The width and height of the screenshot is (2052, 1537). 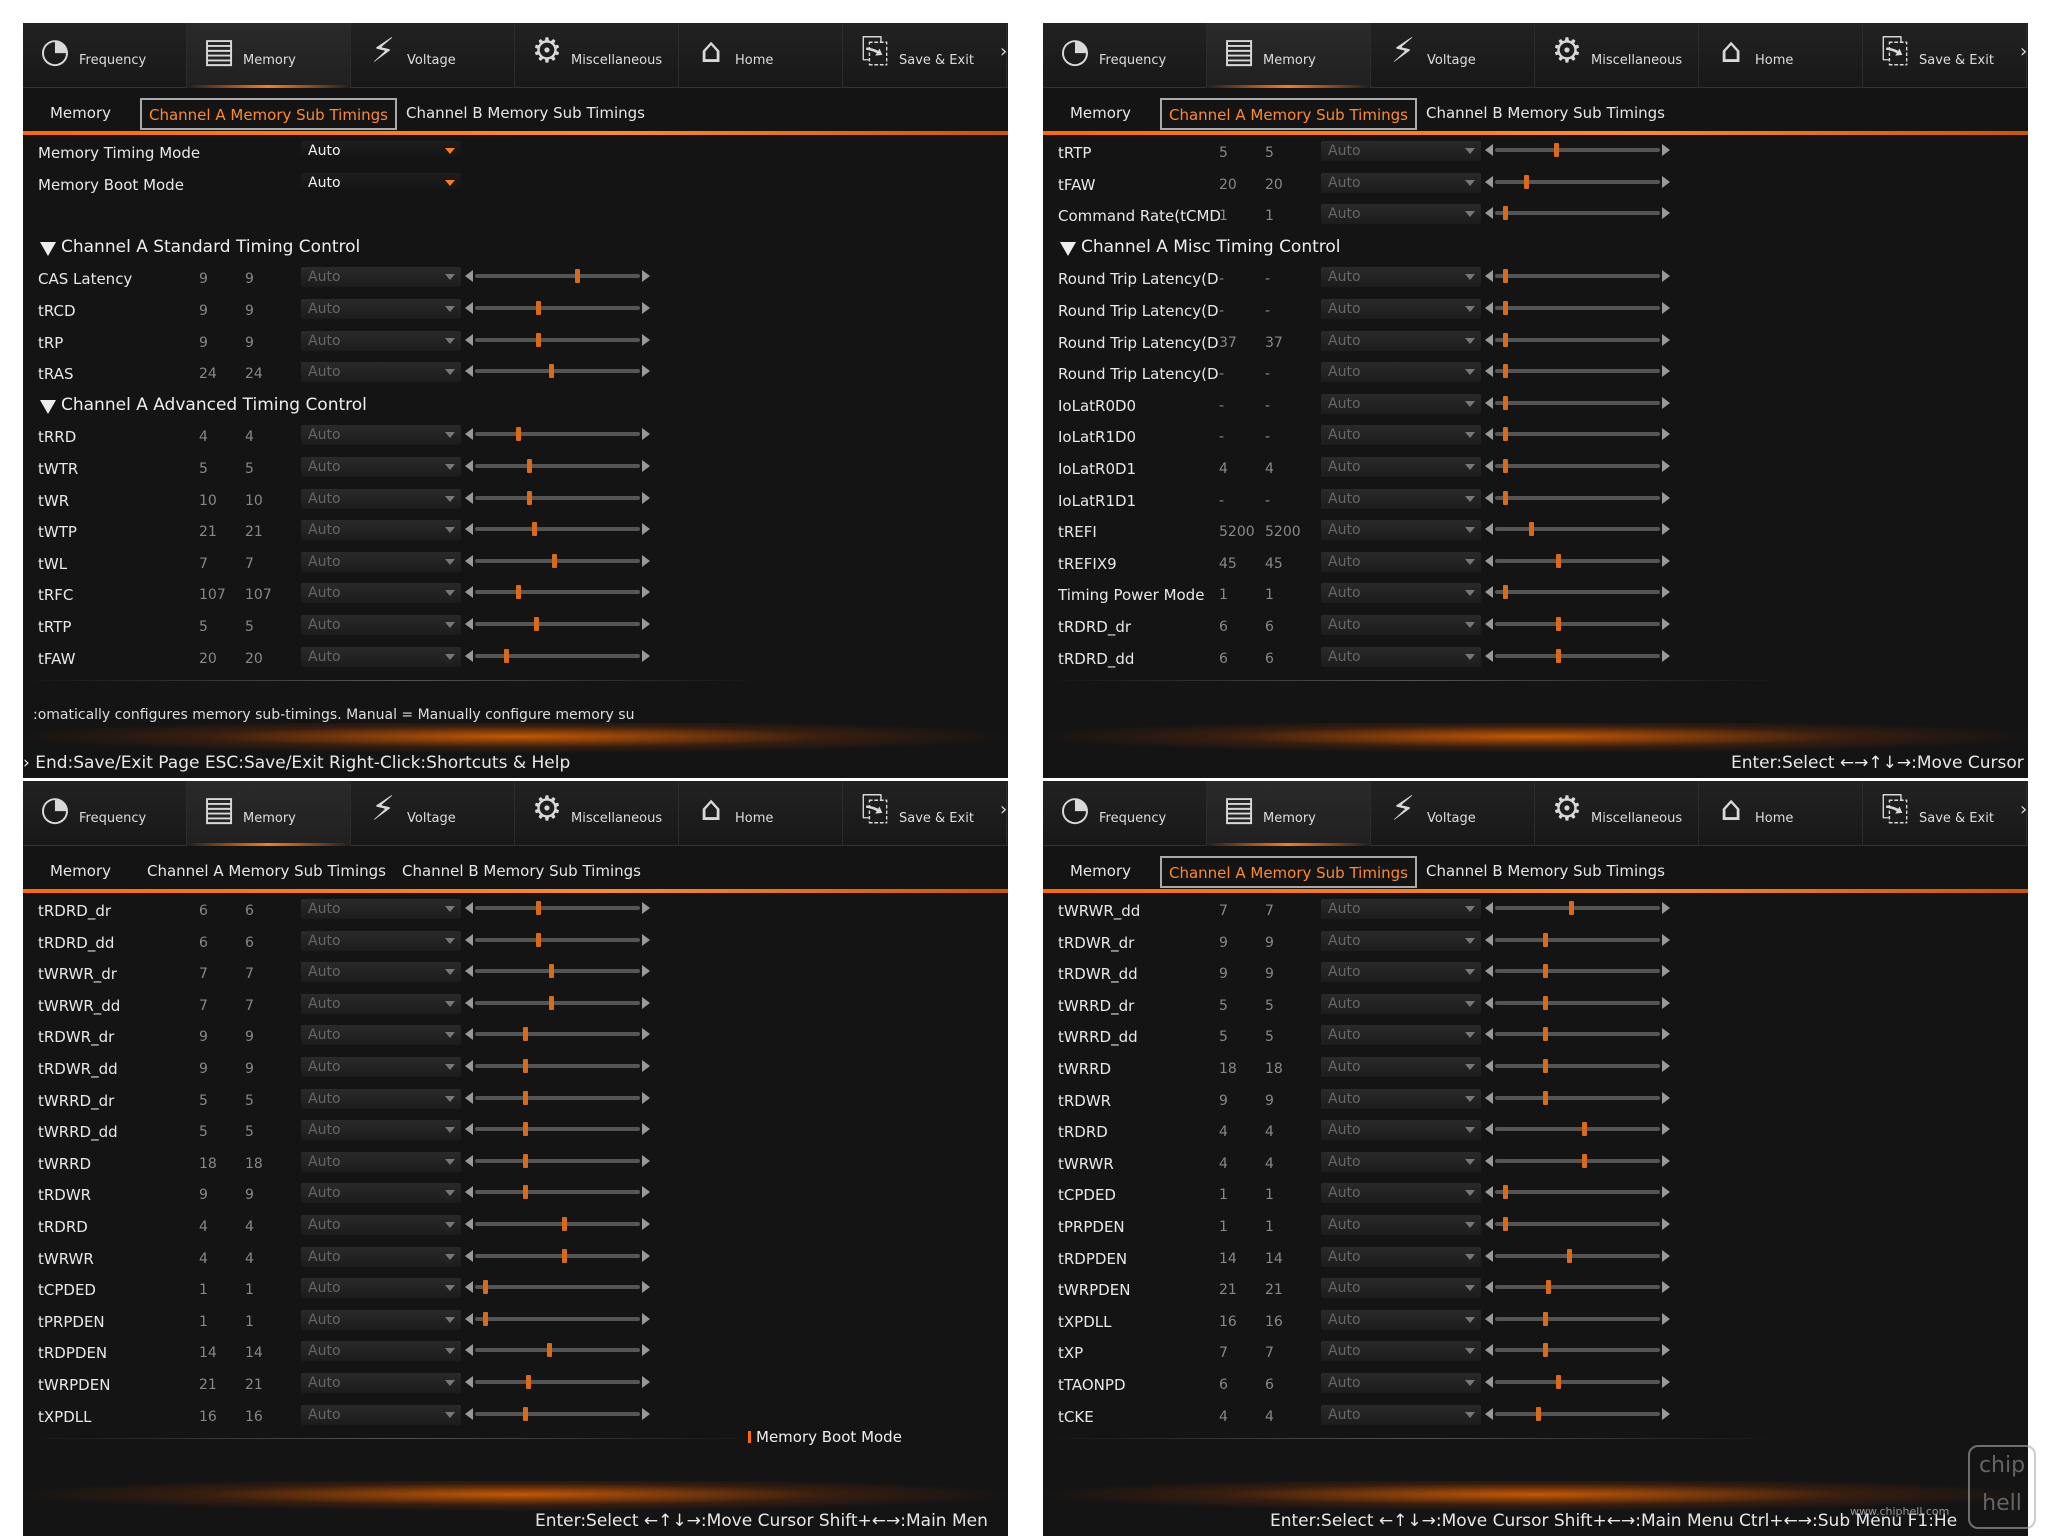 I want to click on timing-row-trdrd-dr: tRDRD_dr 6 6 Auto, so click(x=1535, y=626).